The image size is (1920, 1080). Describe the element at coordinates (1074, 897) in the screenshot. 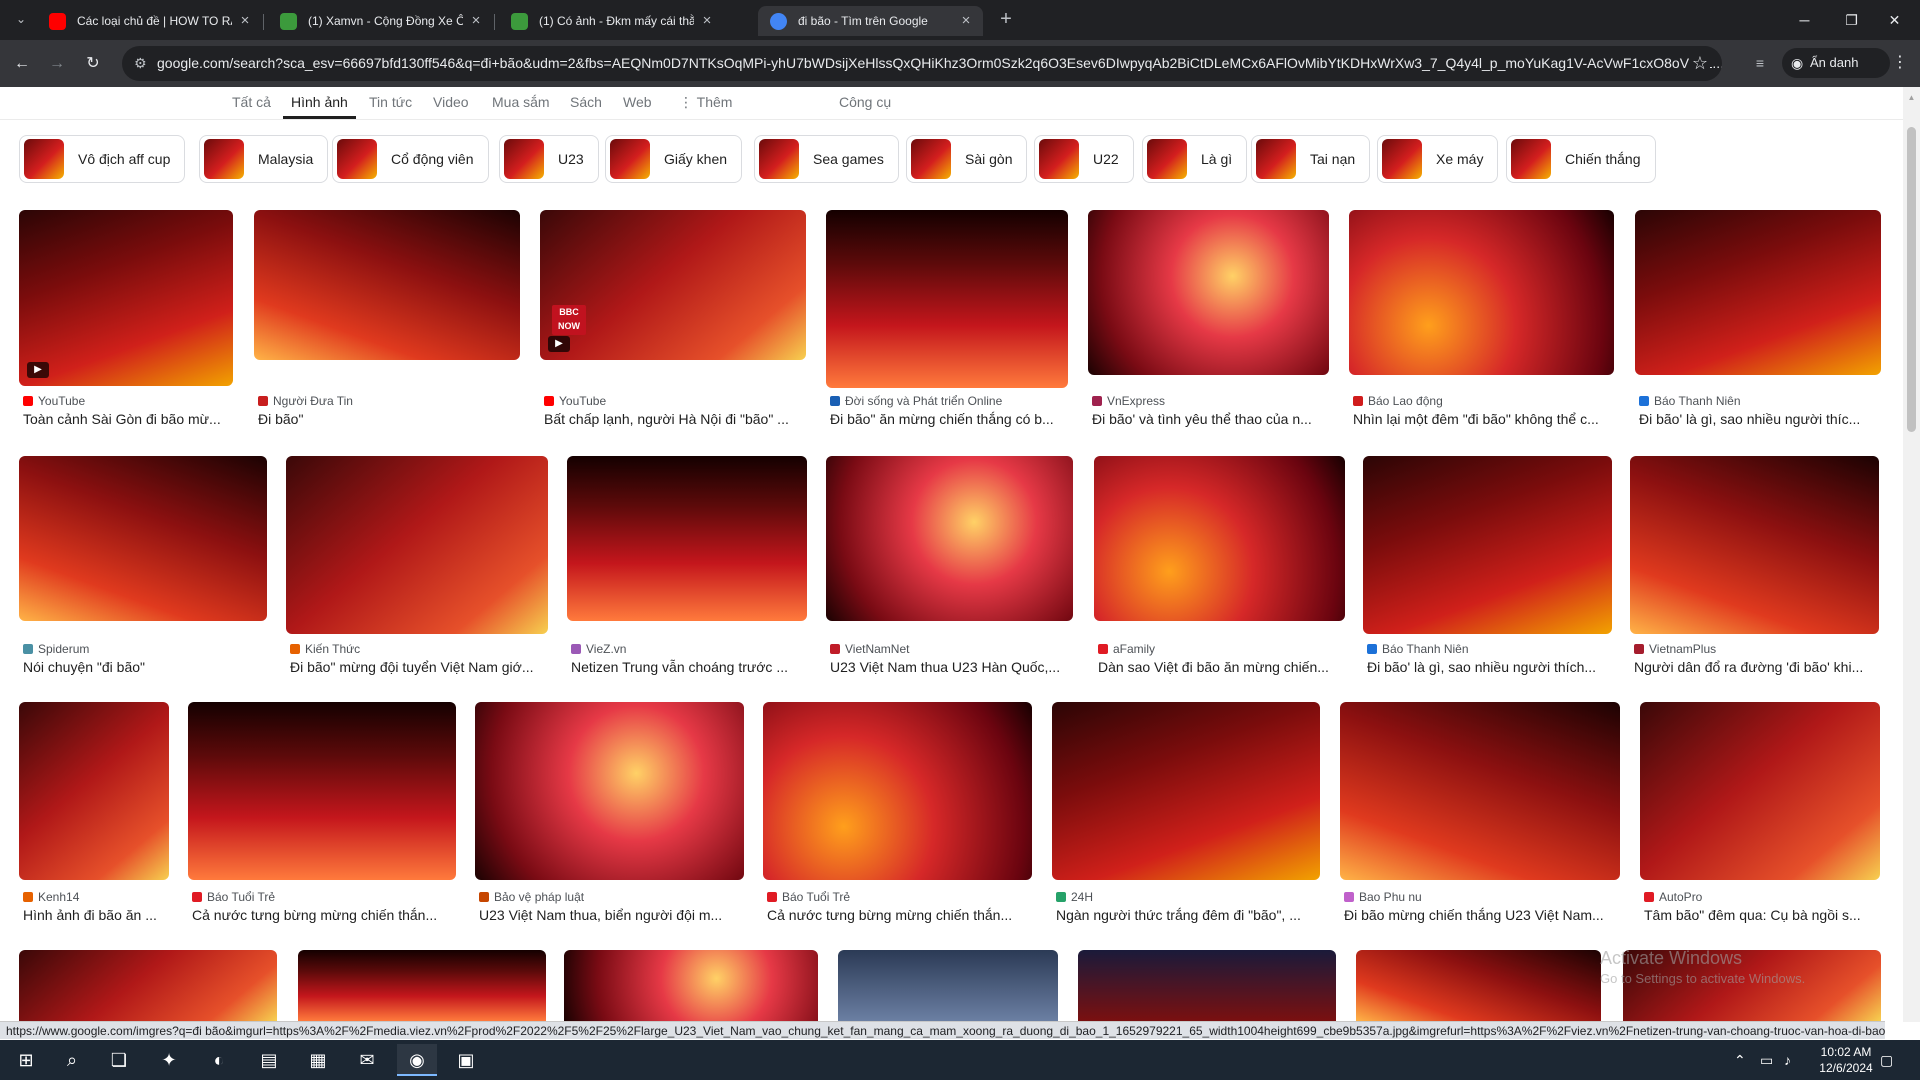

I see `result-source: 24H` at that location.